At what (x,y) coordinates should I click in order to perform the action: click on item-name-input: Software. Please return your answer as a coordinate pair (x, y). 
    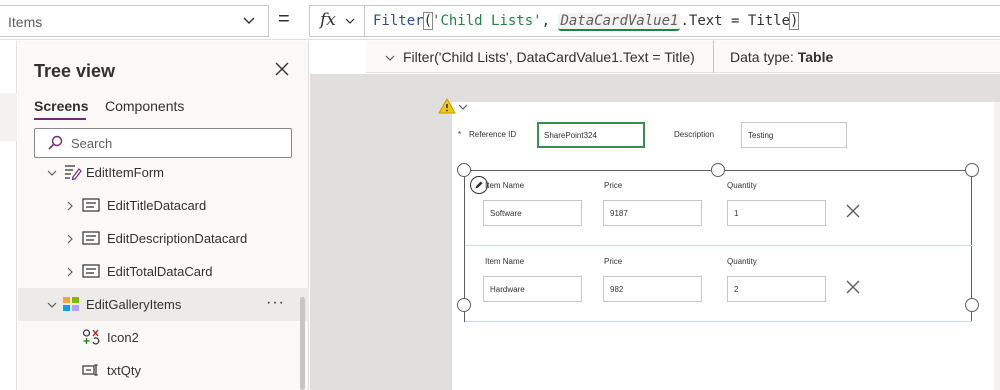
    Looking at the image, I should click on (532, 213).